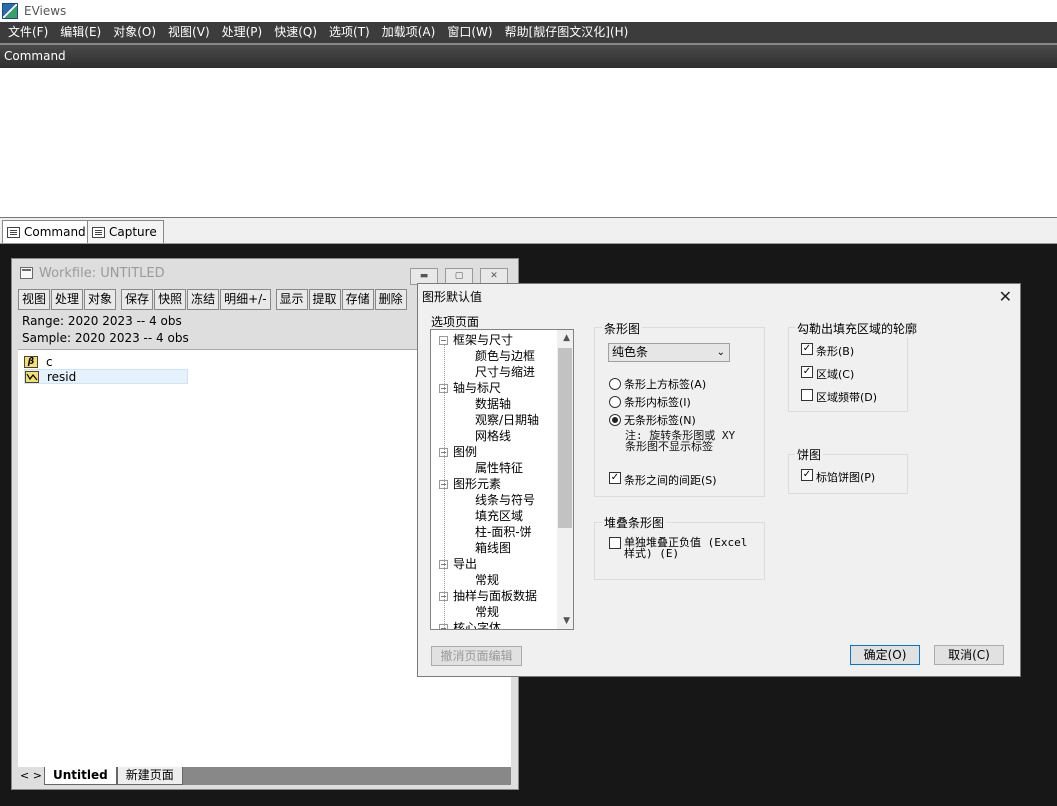 Image resolution: width=1057 pixels, height=806 pixels. I want to click on workfile-toolbar: 视图 处理 对象 保存 快照 冻结 明细+/- 显示 提取 存储 删除, so click(213, 300).